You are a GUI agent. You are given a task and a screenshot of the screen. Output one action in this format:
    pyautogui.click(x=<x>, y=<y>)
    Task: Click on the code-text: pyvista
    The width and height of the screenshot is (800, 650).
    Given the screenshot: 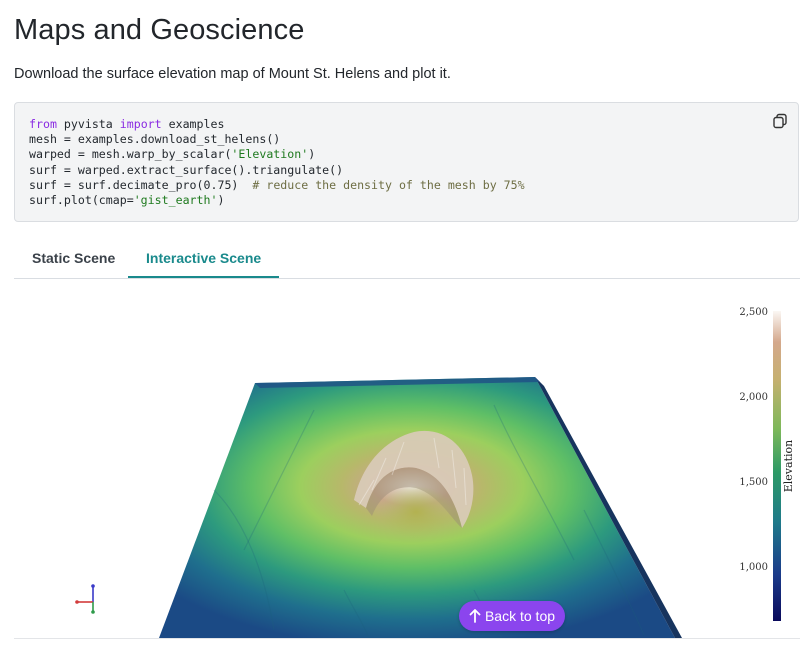 What is the action you would take?
    pyautogui.click(x=88, y=124)
    